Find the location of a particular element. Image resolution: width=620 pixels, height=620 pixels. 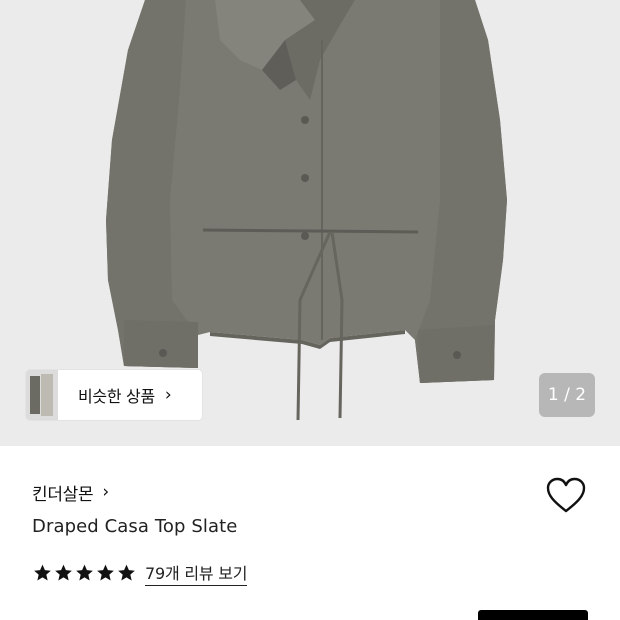

brand-name: 킨더살몬 is located at coordinates (63, 494).